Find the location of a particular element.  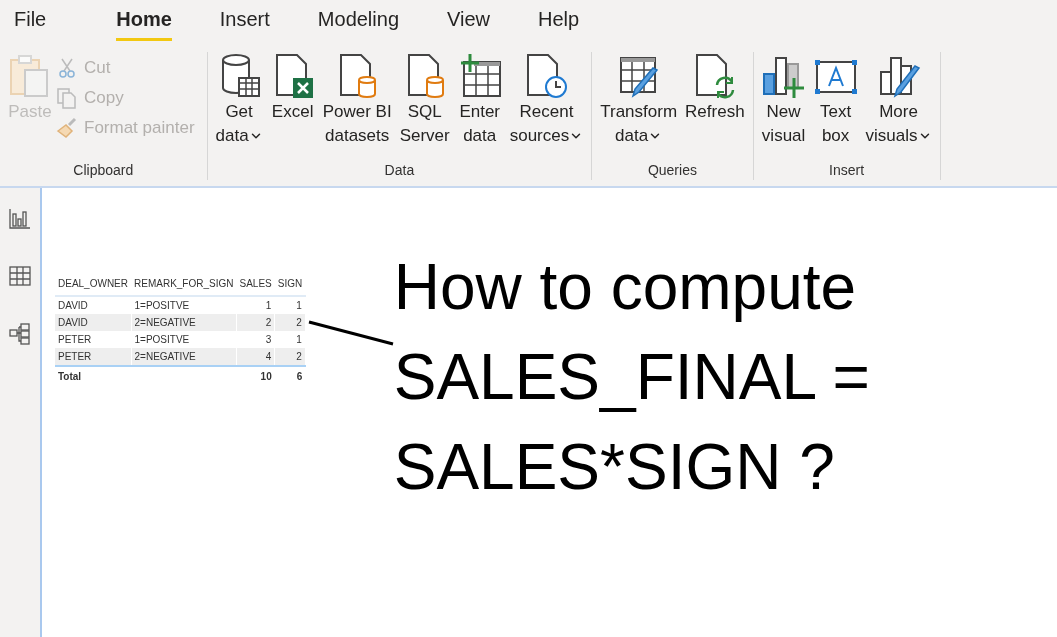

ribbon-button: Power BI datasets is located at coordinates (357, 100).